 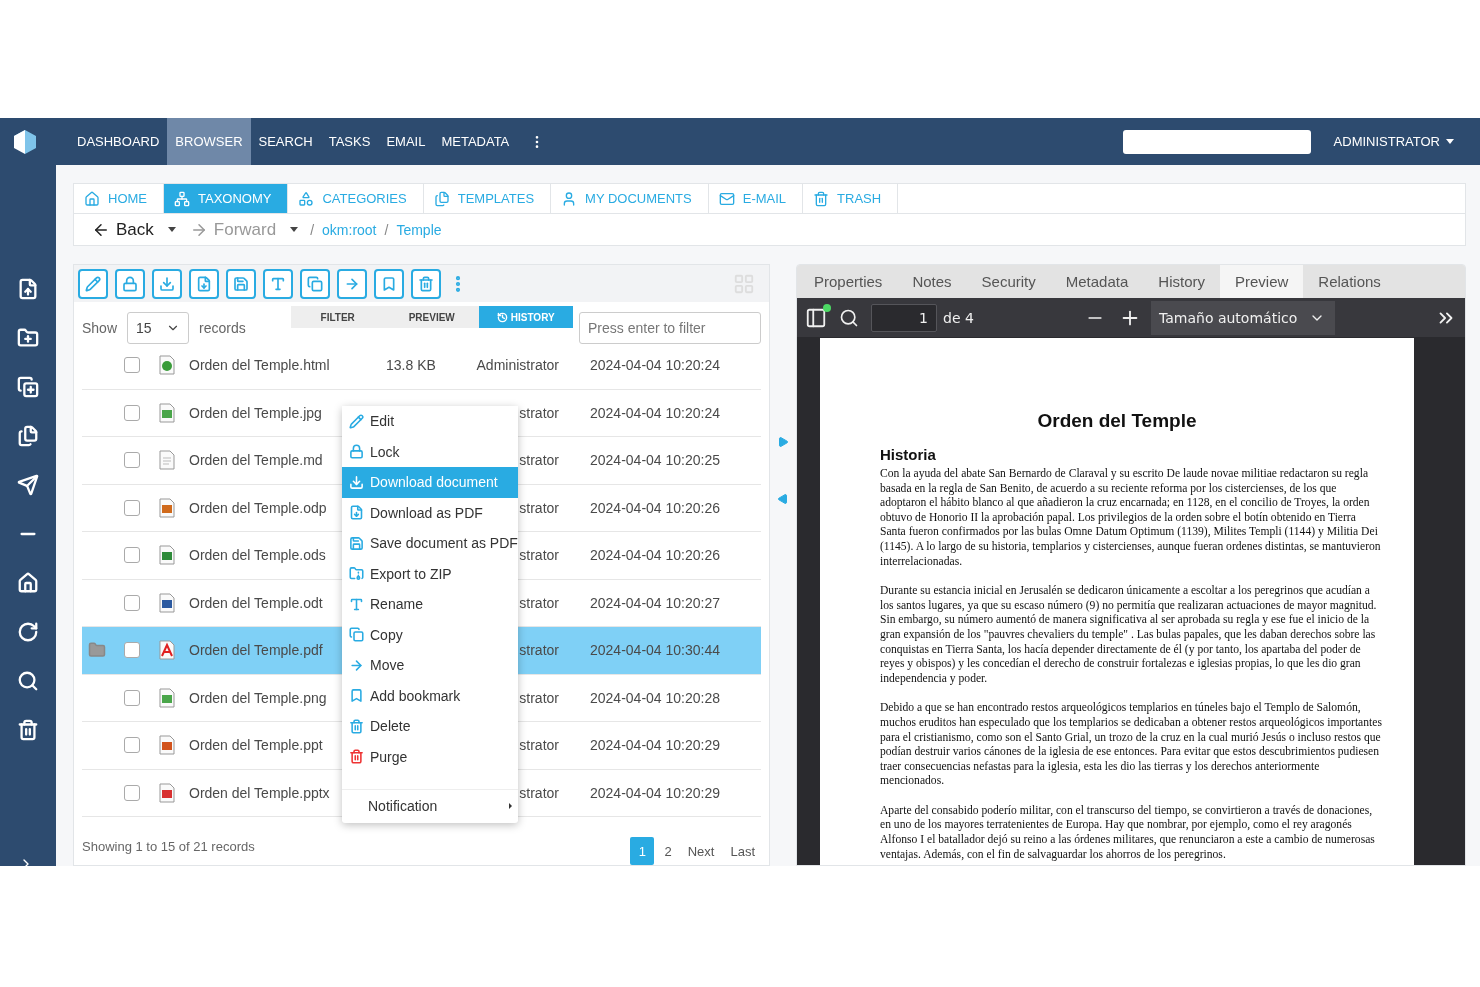 What do you see at coordinates (1131, 518) in the screenshot?
I see `paragraph: Con la ayuda del abate San Bernardo de Claraval y su escrito De laude novae militiae redactaron su regla basada en la regla de San Benito, de acuerdo a su reciente reforma por los cistercienses, de los que adoptaron el hábito blanco al que añadieron la cruz encarnada; en 1128, en el concilio de Troyes, la orden obtuvo de Honorio II la aprobación papal. Los privilegios de la orden sobre el botín obtenido en Tierra Santa fueron confirmados por las bulas Omne Datum Optimum (1139), Milites Templi (1144) y Militia Dei (1145). A lo largo de su historia, templarios y cistercienses, aunque fueran ordenes distintas, se mantuvieron interrelacionadas.` at bounding box center [1131, 518].